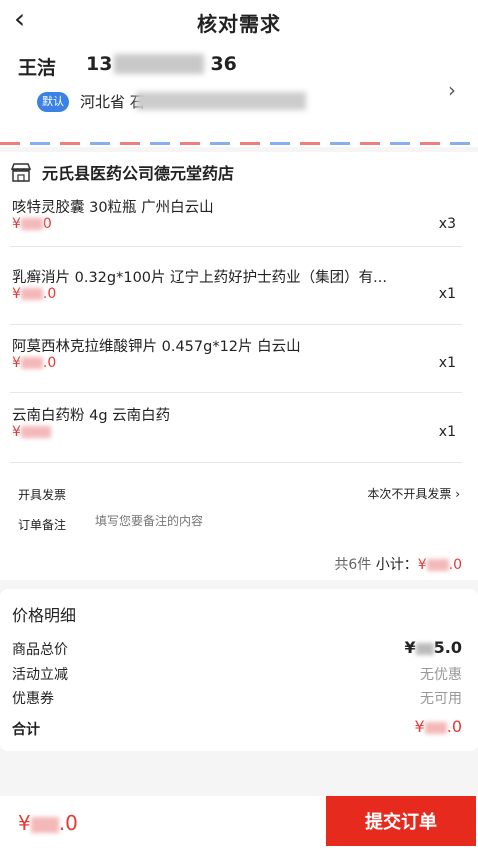 The height and width of the screenshot is (850, 478). What do you see at coordinates (409, 494) in the screenshot?
I see `invoice-value: 本次不开具发票` at bounding box center [409, 494].